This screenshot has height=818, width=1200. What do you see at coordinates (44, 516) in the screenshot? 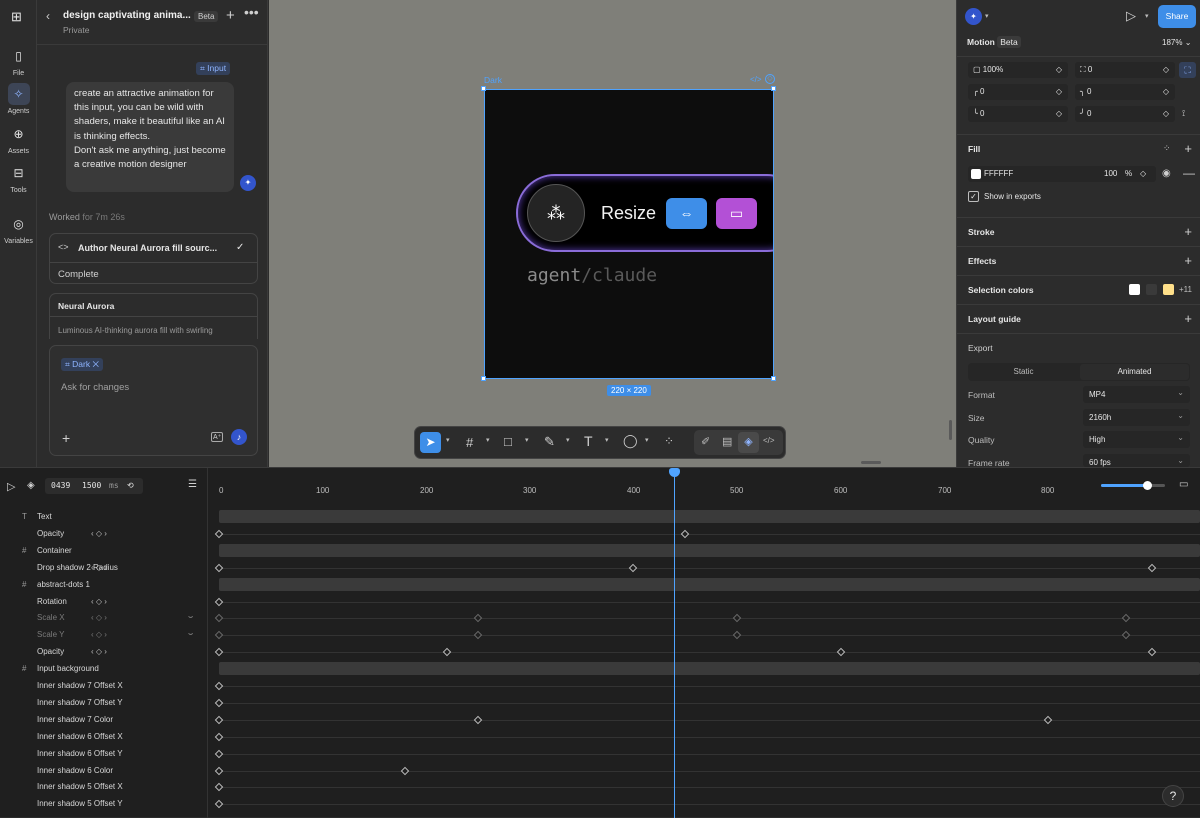
I see `track-group-label: Text` at bounding box center [44, 516].